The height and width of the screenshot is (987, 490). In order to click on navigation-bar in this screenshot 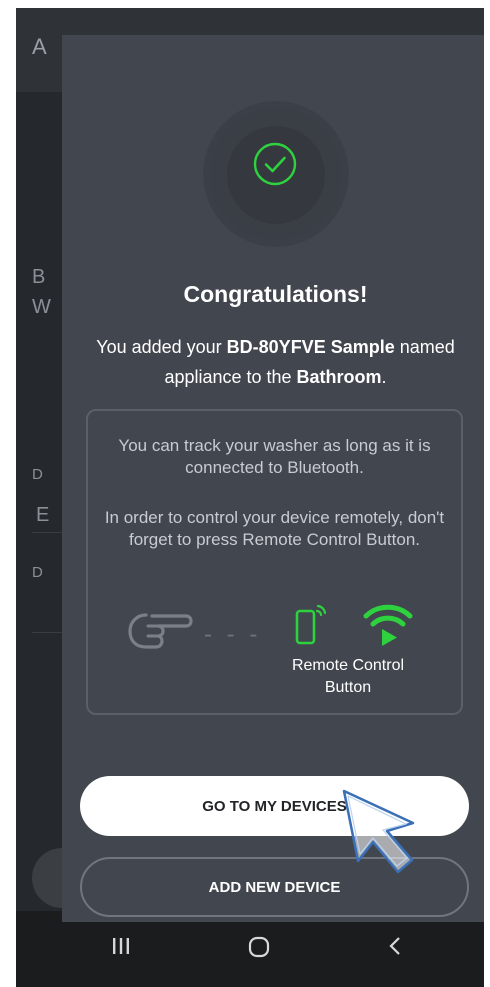, I will do `click(250, 949)`.